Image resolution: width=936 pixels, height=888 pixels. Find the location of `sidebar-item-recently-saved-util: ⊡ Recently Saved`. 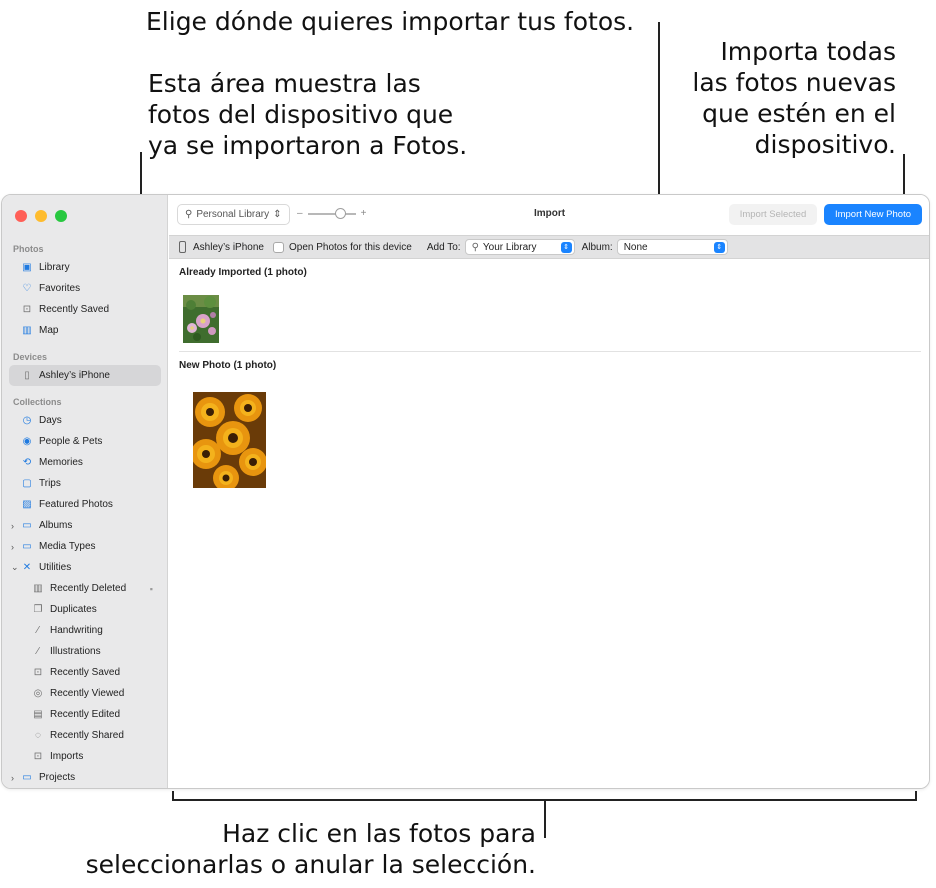

sidebar-item-recently-saved-util: ⊡ Recently Saved is located at coordinates (85, 672).